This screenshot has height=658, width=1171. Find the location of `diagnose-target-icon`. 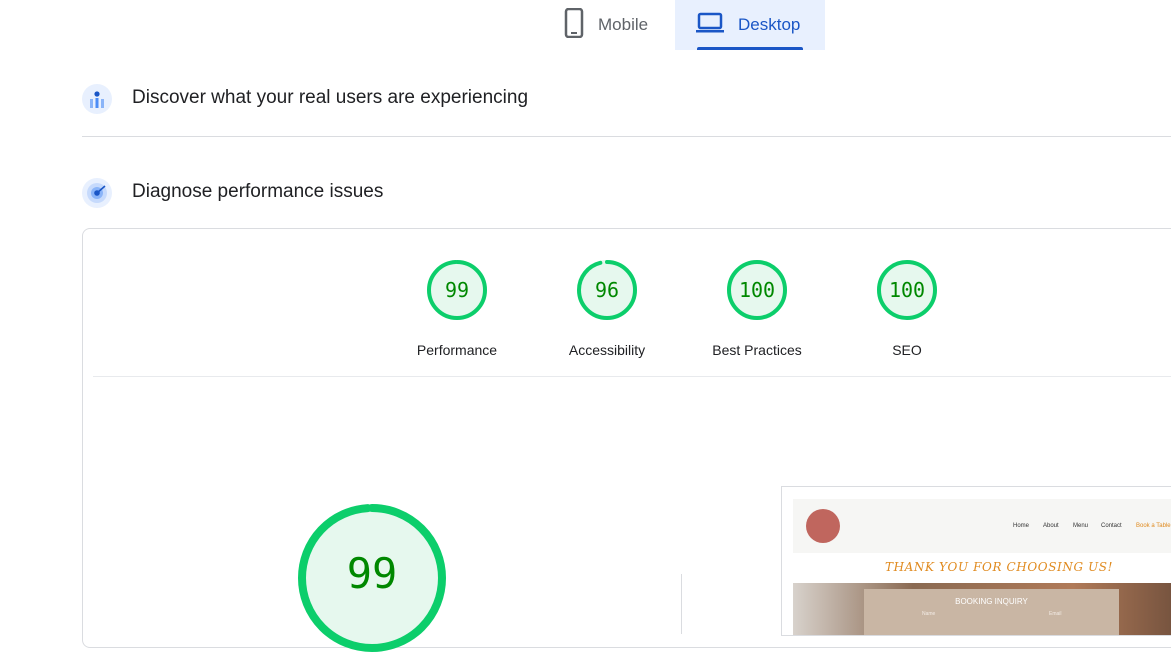

diagnose-target-icon is located at coordinates (97, 193).